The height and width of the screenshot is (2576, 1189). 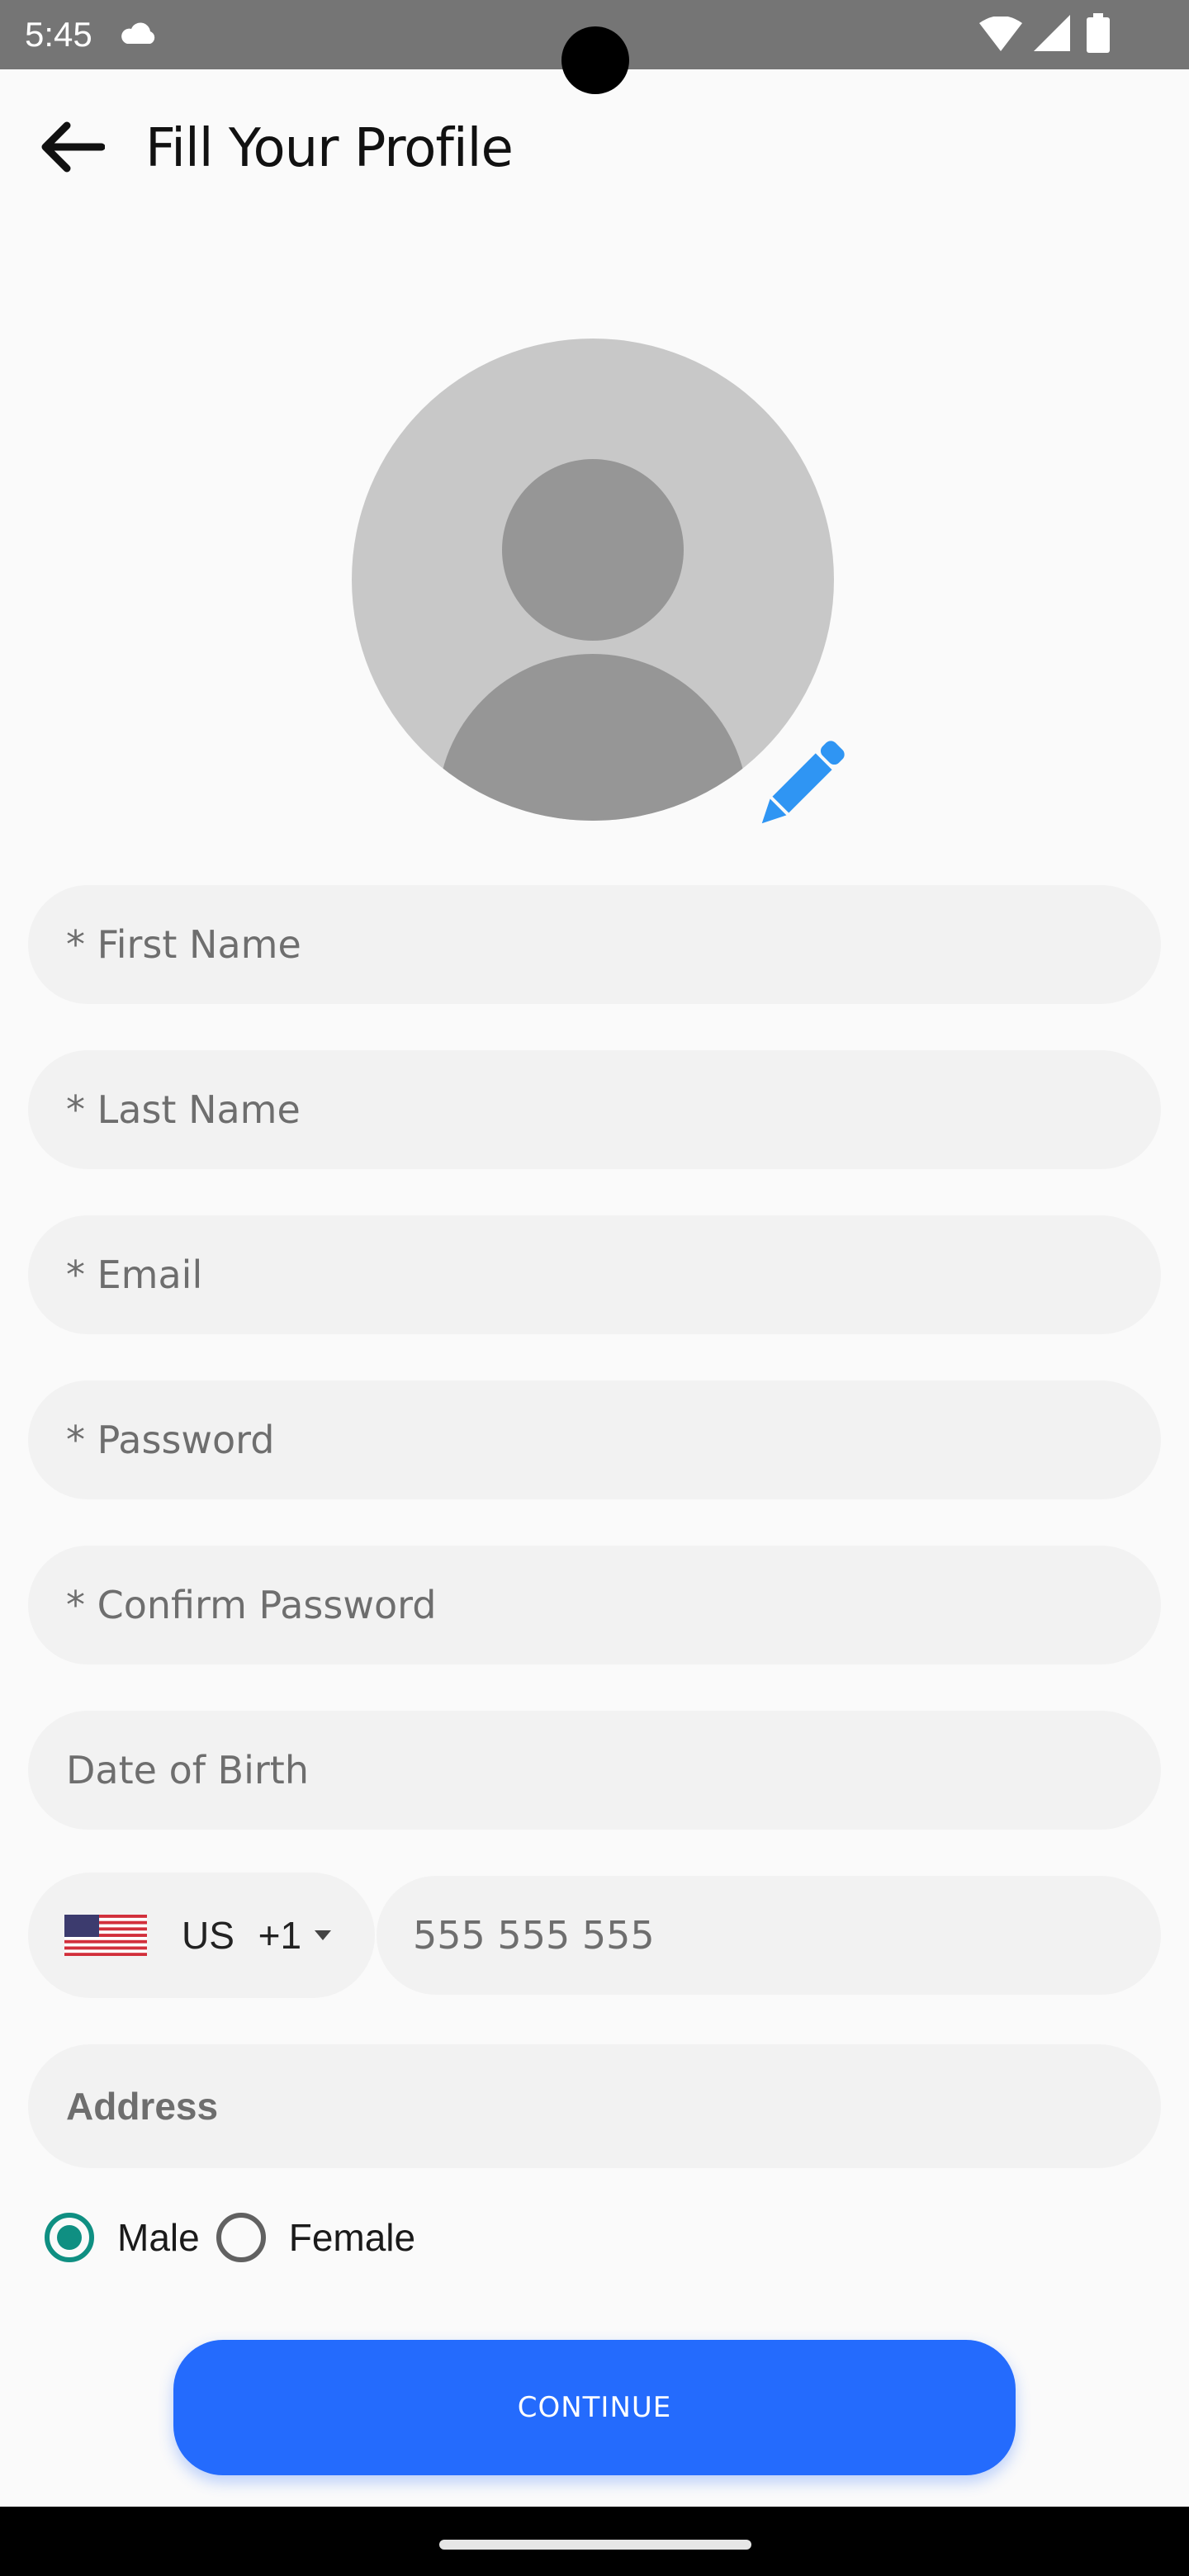 I want to click on address-input, so click(x=612, y=2106).